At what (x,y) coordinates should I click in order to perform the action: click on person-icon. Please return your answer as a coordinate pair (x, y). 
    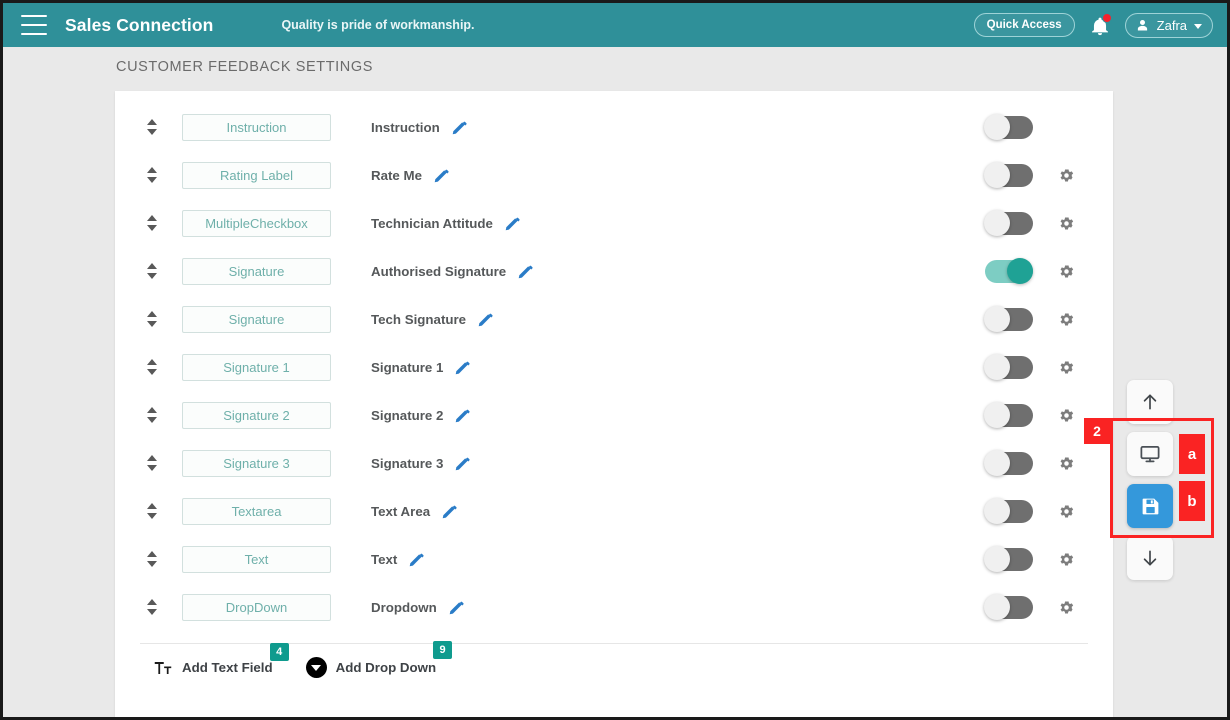
    Looking at the image, I should click on (1142, 24).